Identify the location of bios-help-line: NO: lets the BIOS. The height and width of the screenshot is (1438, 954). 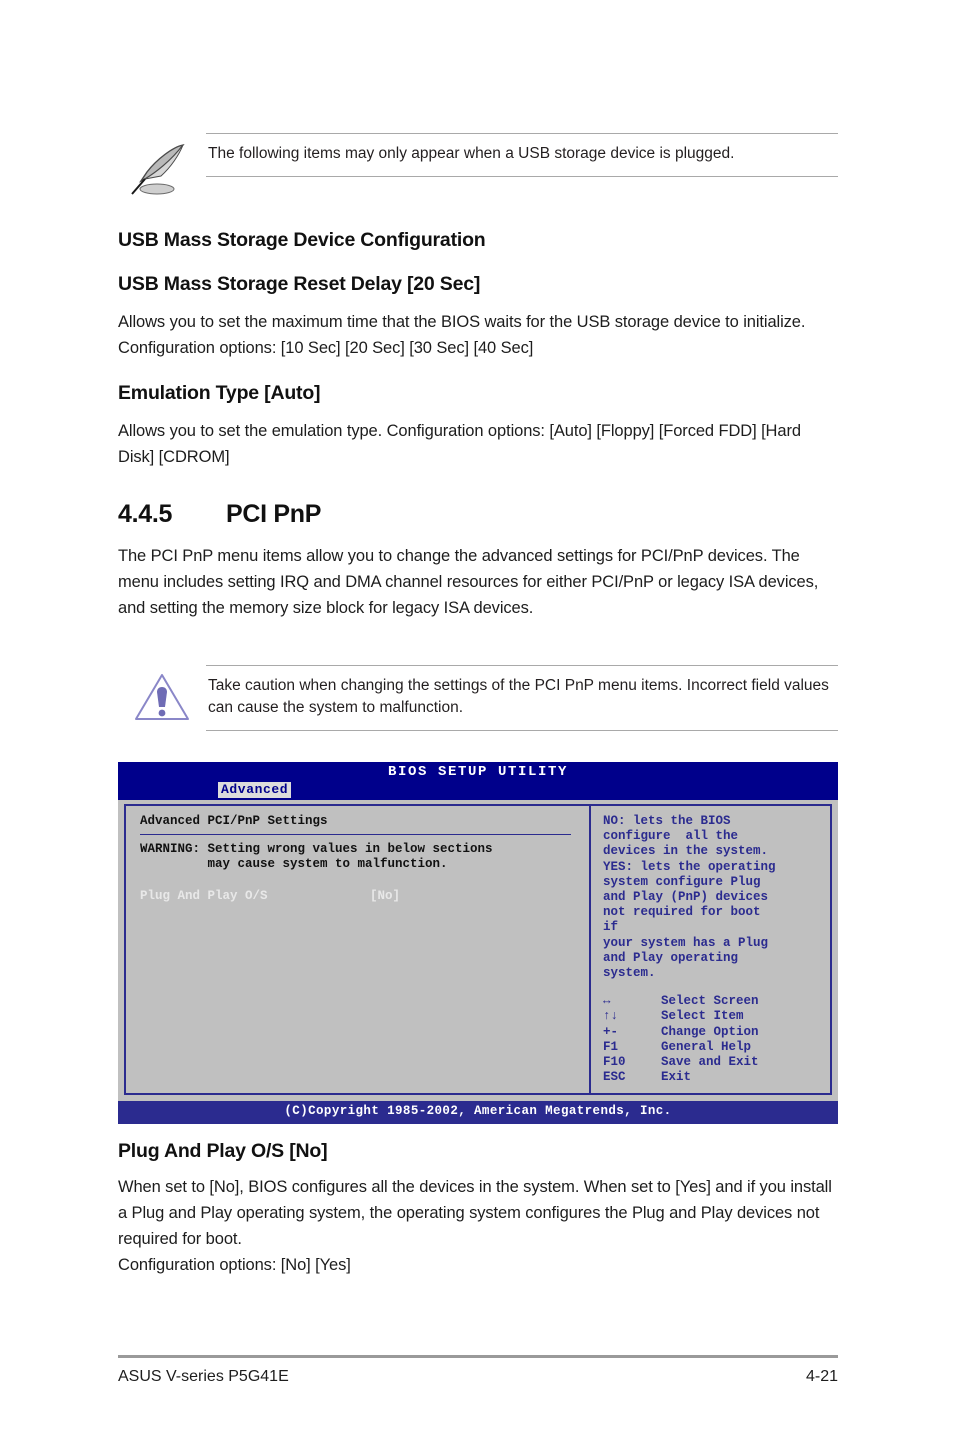
(667, 821).